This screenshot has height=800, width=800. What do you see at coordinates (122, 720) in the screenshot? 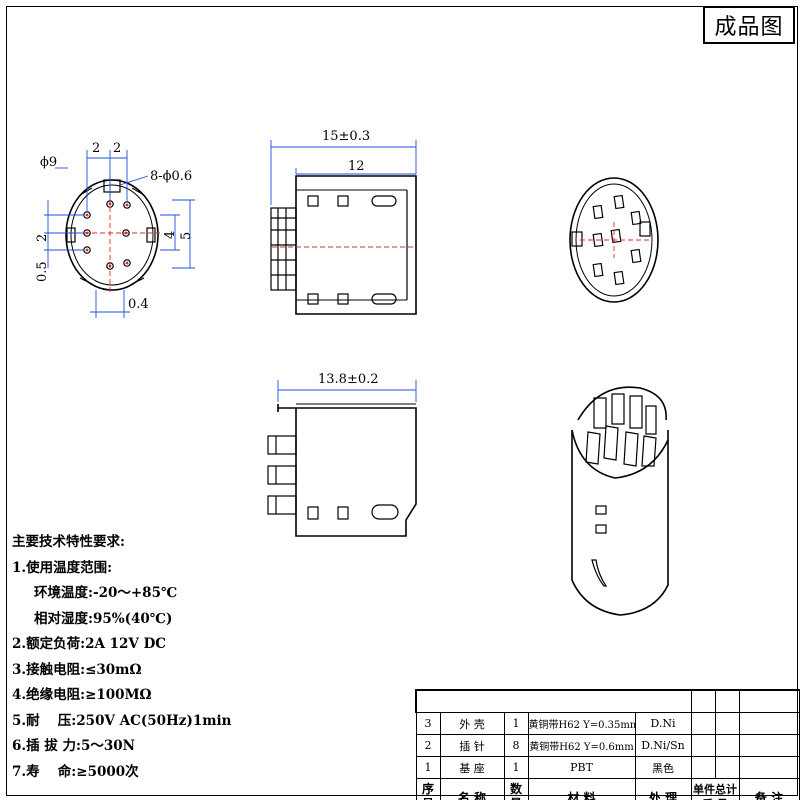
I see `spec-line: 5.耐 压:250V AC(50Hz)1min` at bounding box center [122, 720].